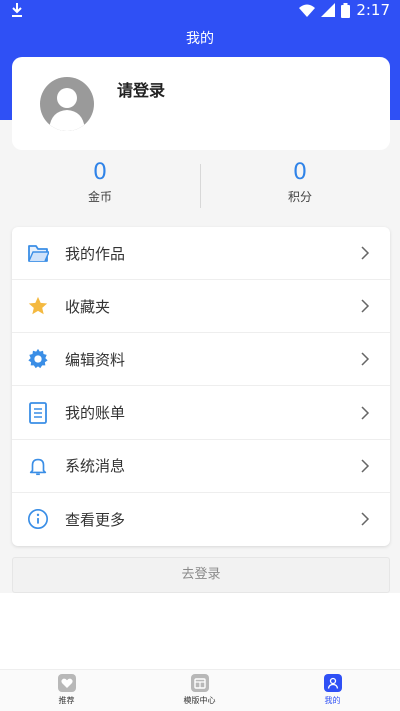 This screenshot has width=400, height=711. I want to click on menu-item-label: 编辑资料, so click(95, 359).